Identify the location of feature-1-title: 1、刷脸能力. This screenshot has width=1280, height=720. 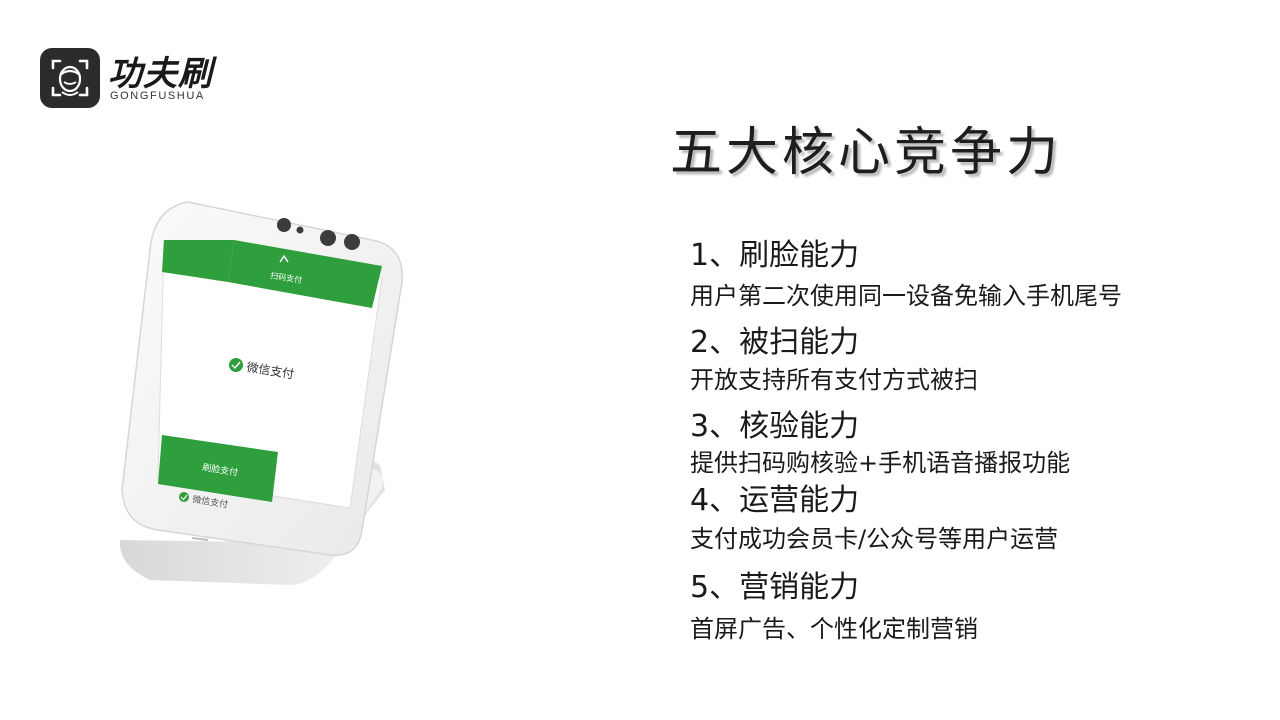
(775, 255).